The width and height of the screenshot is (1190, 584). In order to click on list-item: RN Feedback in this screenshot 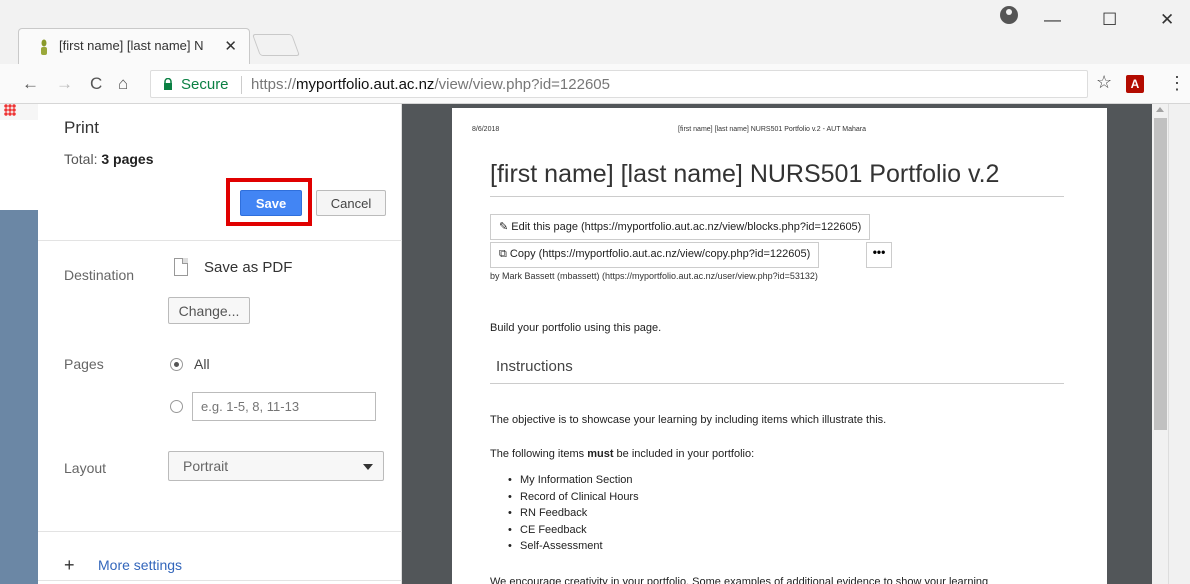, I will do `click(573, 513)`.